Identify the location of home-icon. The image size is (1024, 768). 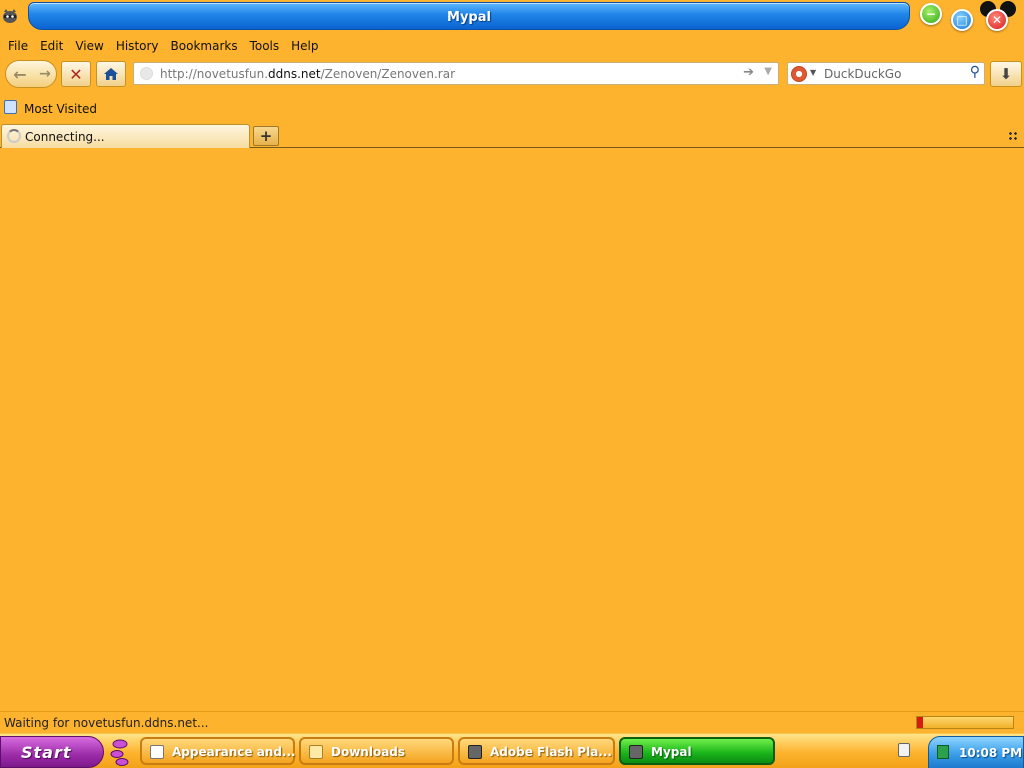
(111, 74).